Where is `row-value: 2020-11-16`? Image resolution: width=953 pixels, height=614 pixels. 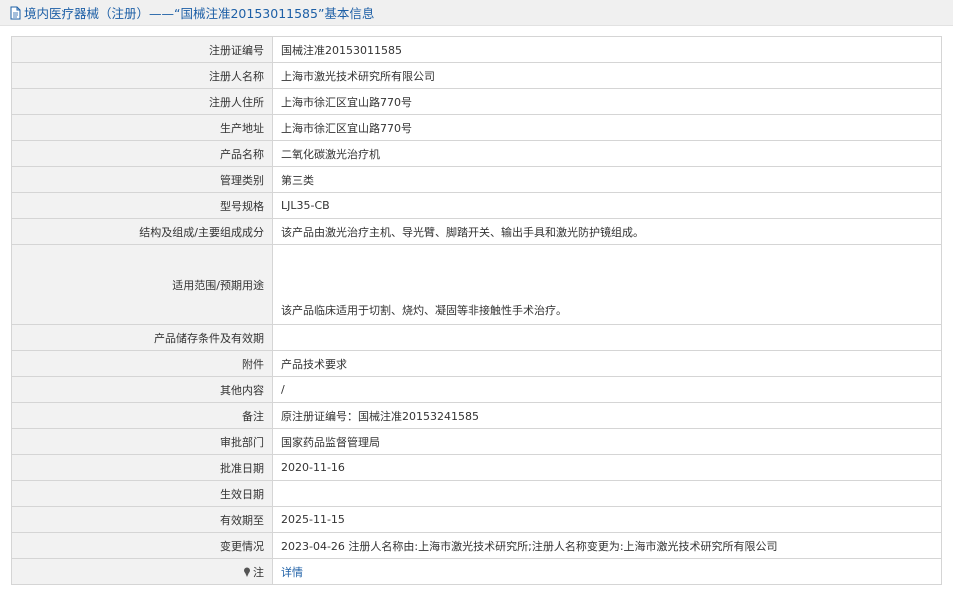 row-value: 2020-11-16 is located at coordinates (607, 467).